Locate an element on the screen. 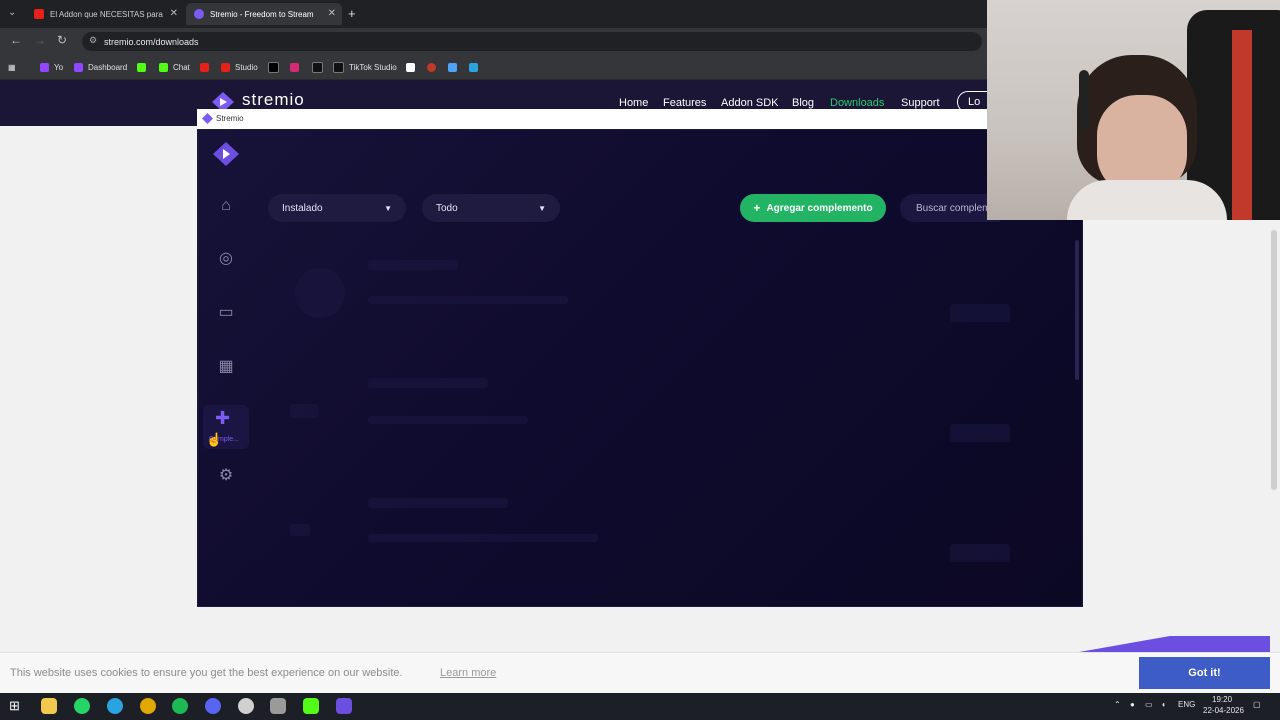  installed-filter-dropdown: Instalado ▼ is located at coordinates (337, 208).